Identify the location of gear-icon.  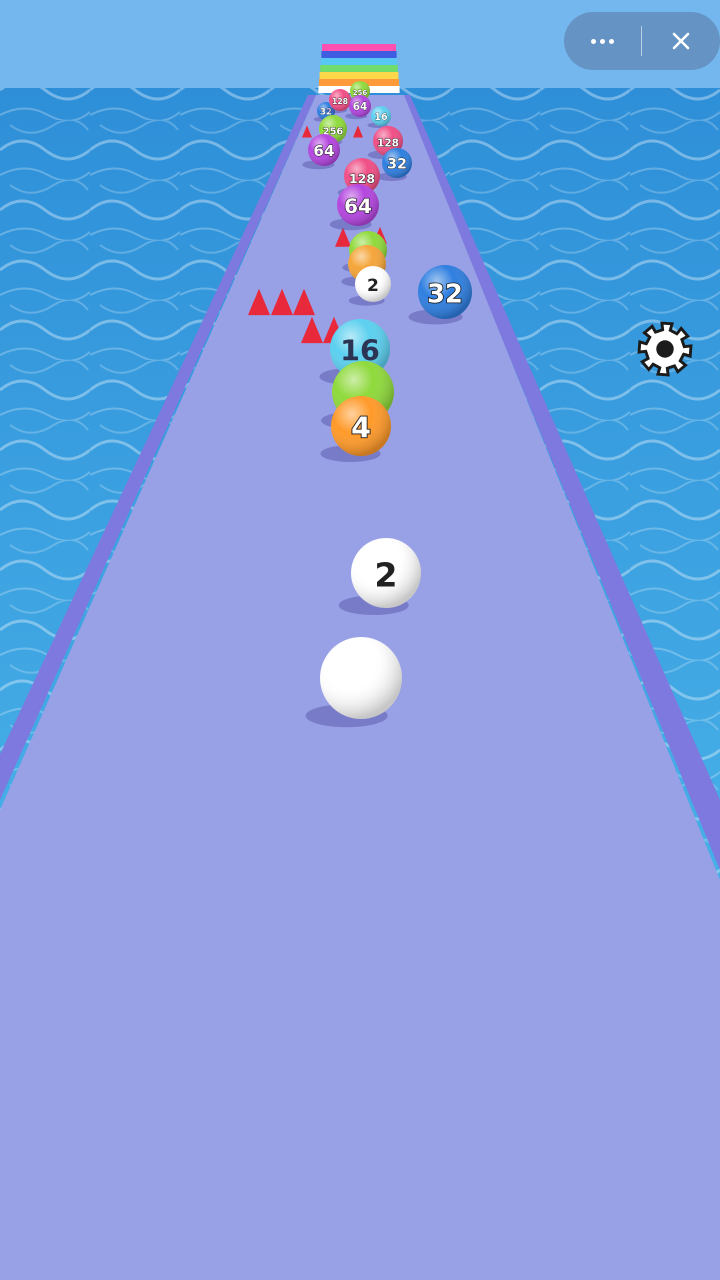
(665, 349).